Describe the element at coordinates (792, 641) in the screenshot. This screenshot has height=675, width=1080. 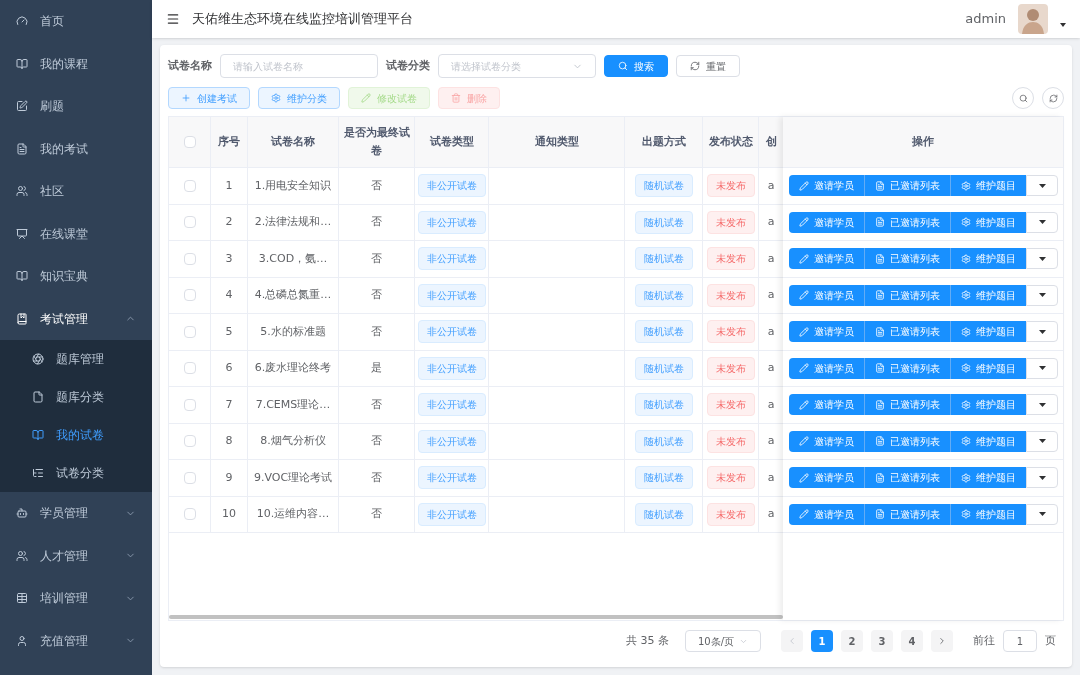
I see `prev-page-button` at that location.